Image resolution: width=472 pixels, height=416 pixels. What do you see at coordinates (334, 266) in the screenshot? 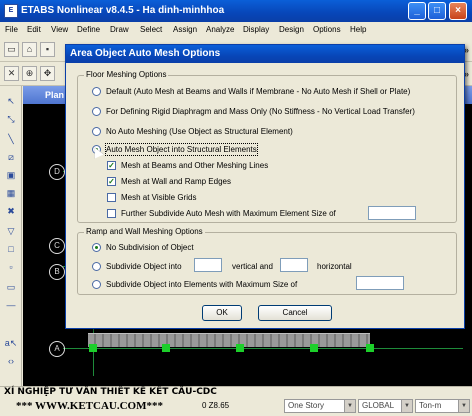
I see `horizontal-label: horizontal` at bounding box center [334, 266].